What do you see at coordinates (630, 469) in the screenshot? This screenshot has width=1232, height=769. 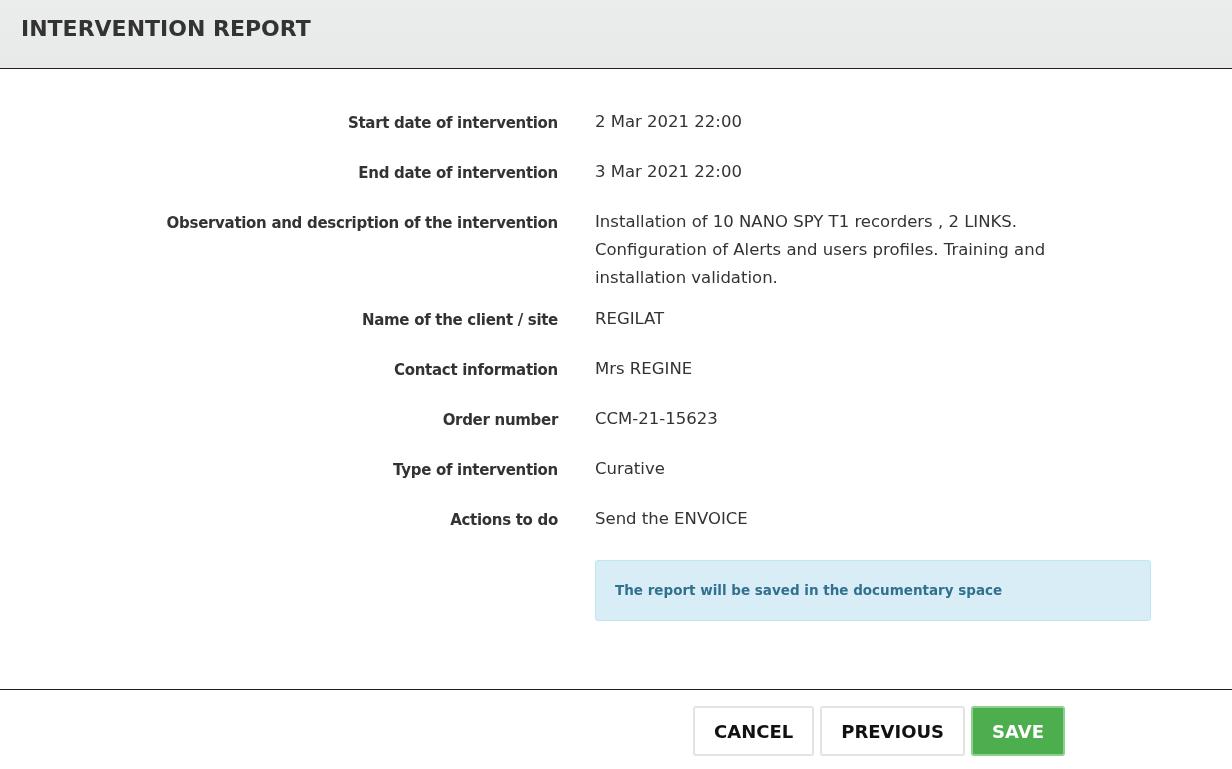 I see `field-value: Curative` at bounding box center [630, 469].